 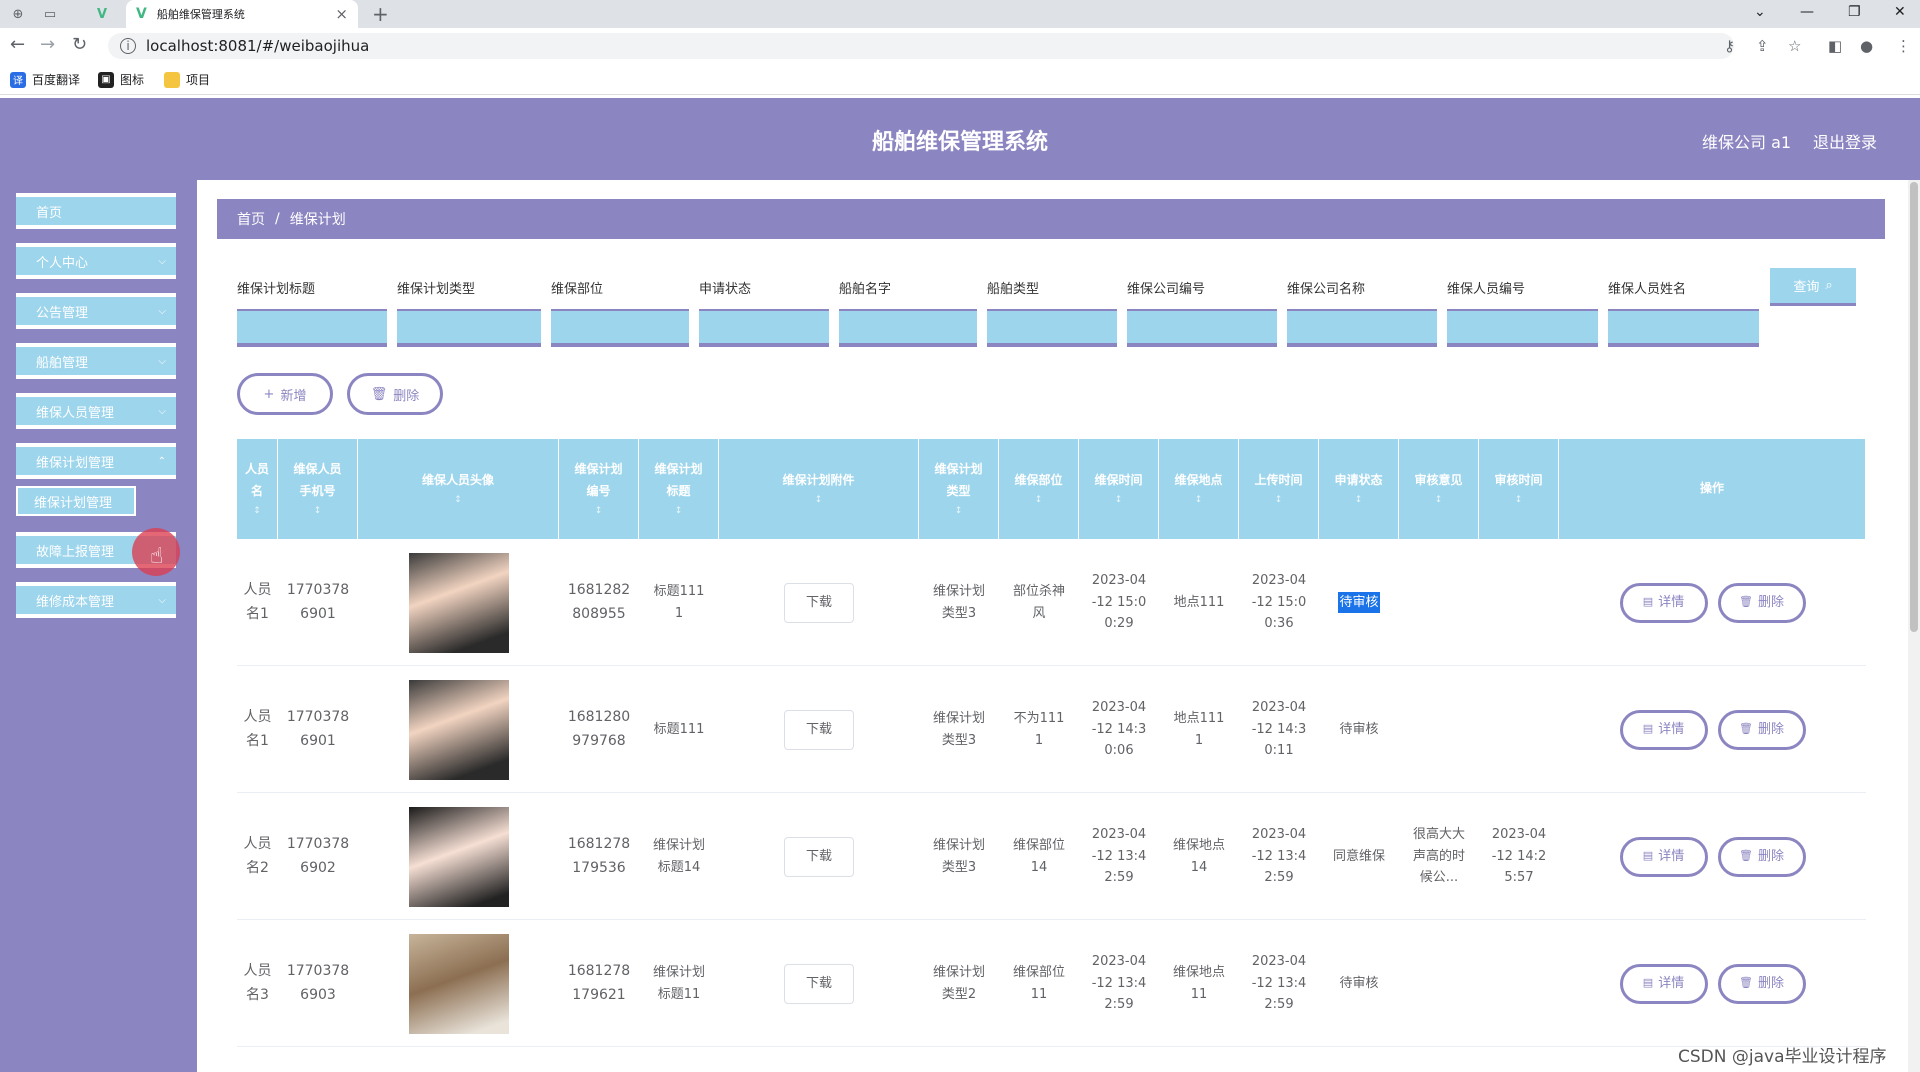 What do you see at coordinates (469, 328) in the screenshot?
I see `filter-input-plan-type` at bounding box center [469, 328].